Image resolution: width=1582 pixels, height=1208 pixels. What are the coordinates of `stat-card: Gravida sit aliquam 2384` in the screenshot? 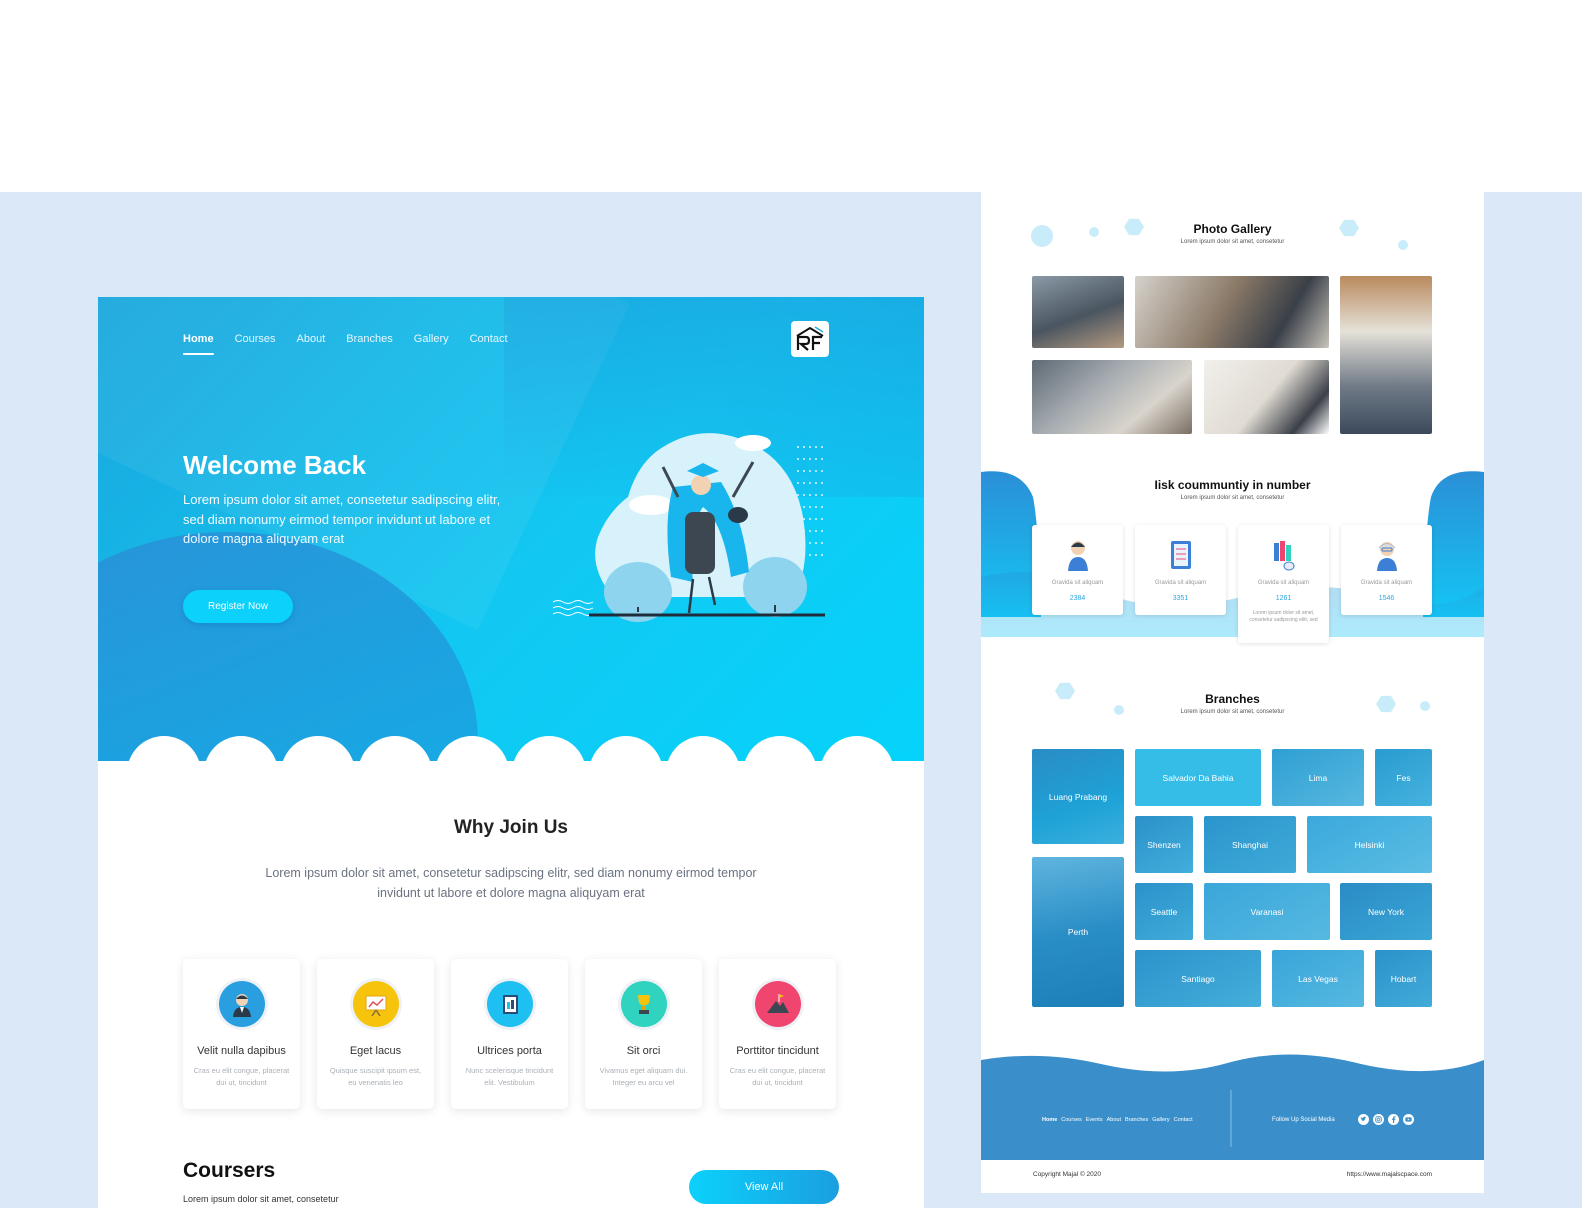 It's located at (1077, 570).